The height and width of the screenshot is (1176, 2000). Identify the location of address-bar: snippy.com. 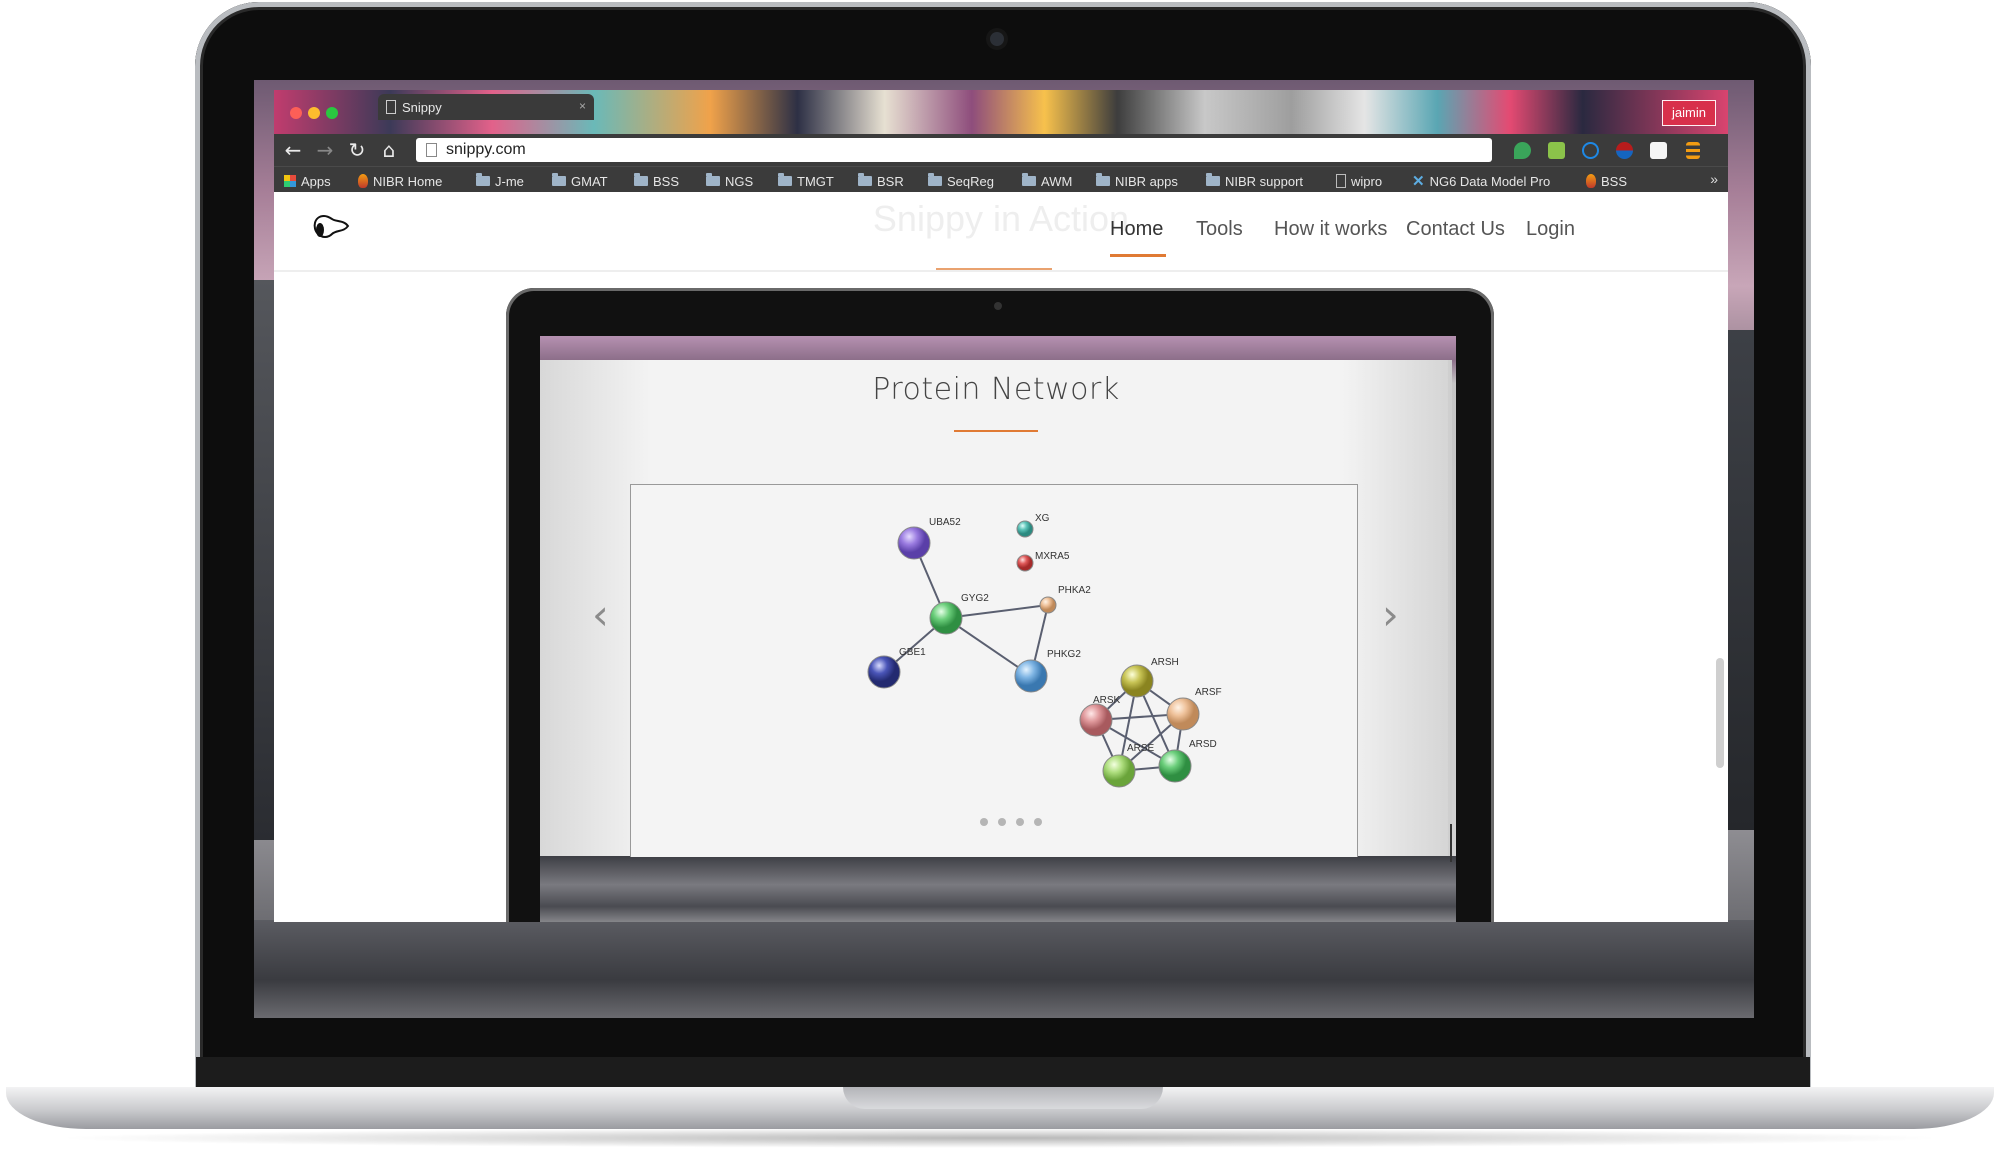
(954, 150).